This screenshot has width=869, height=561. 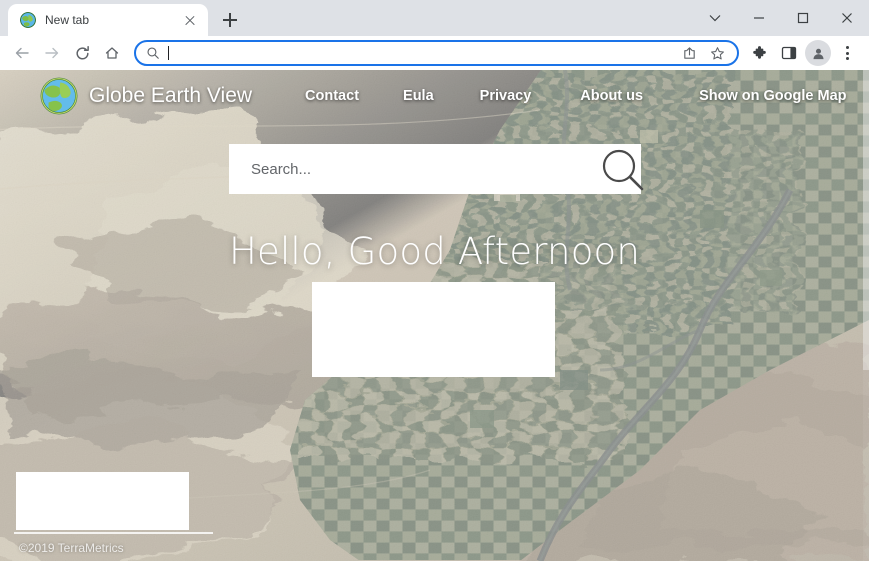 What do you see at coordinates (433, 329) in the screenshot?
I see `content-panel-center` at bounding box center [433, 329].